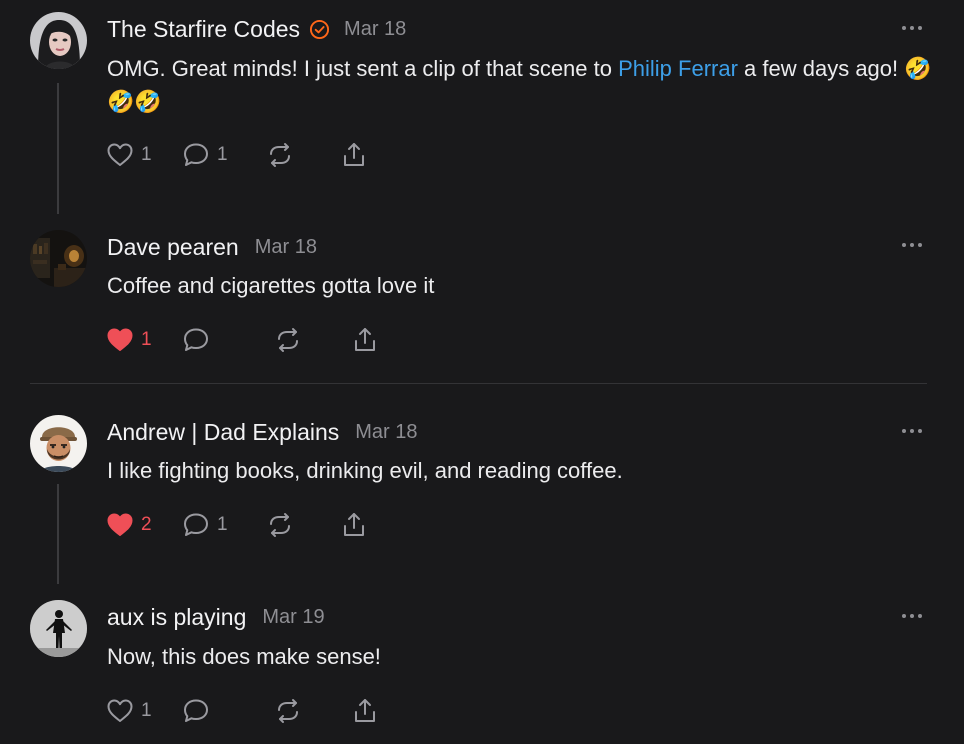  What do you see at coordinates (237, 525) in the screenshot?
I see `comment-actions: 2 1` at bounding box center [237, 525].